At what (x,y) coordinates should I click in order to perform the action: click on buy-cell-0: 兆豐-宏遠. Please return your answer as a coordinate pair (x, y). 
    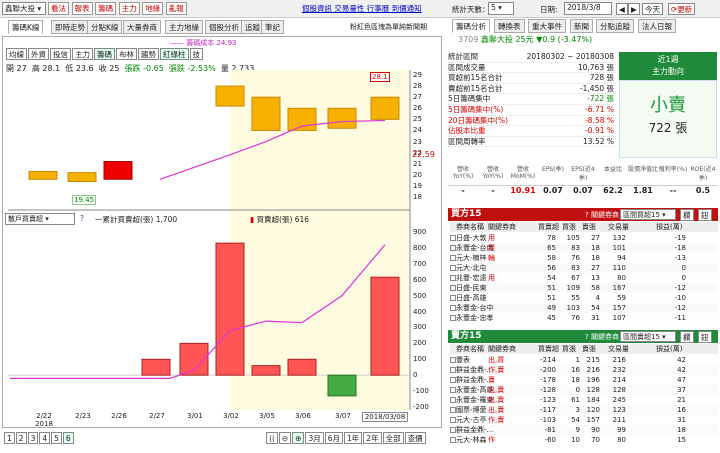
    Looking at the image, I should click on (471, 278).